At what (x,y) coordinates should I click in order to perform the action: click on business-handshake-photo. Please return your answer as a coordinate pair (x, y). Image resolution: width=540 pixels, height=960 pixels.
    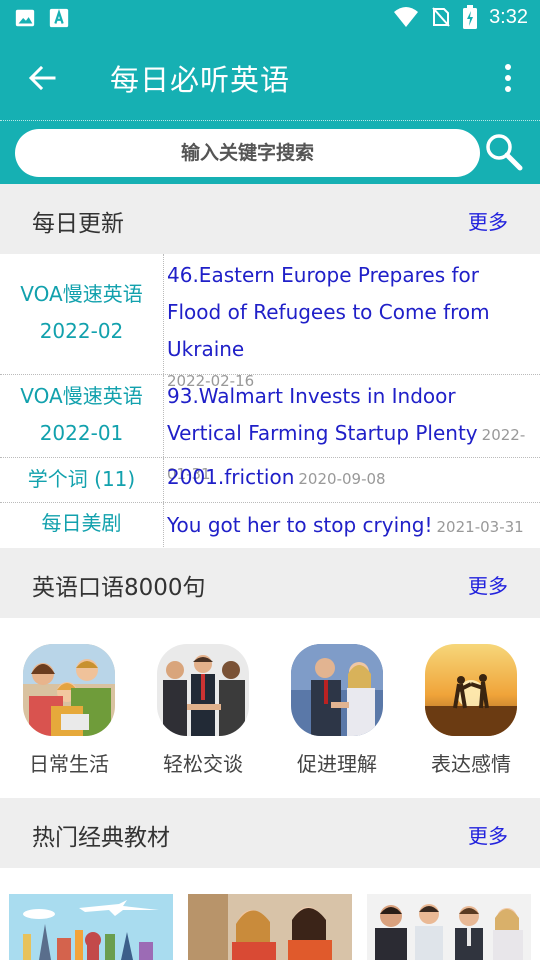
    Looking at the image, I should click on (203, 690).